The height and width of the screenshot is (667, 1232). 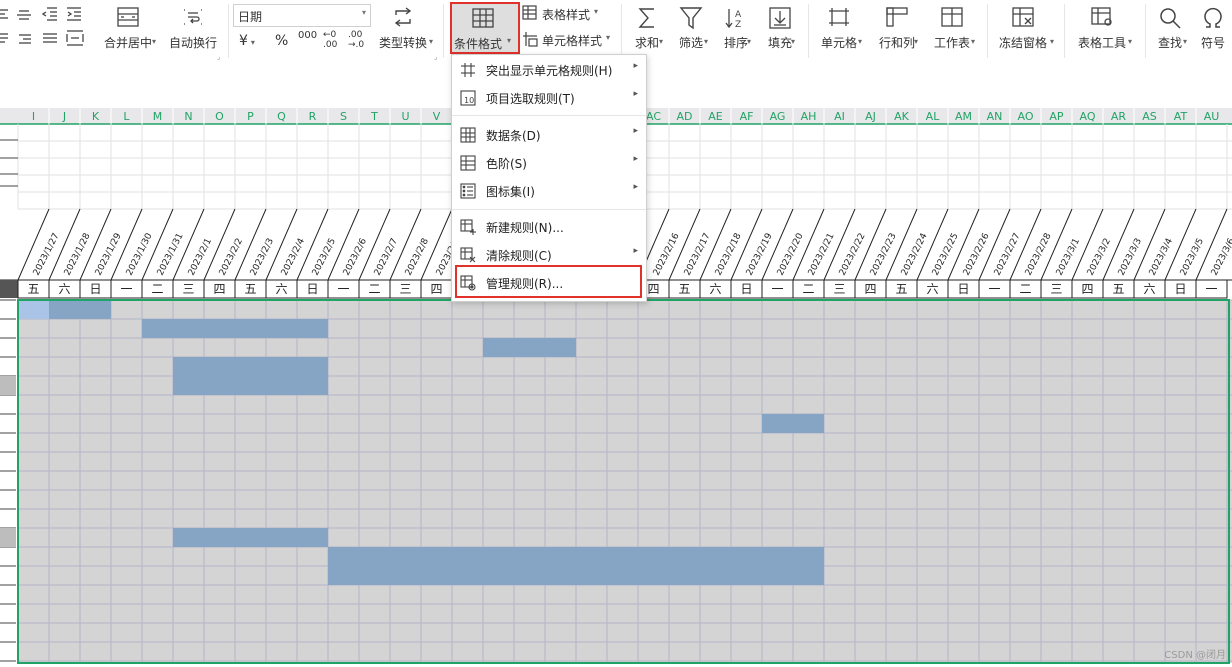 What do you see at coordinates (809, 116) in the screenshot?
I see `column-header: AH` at bounding box center [809, 116].